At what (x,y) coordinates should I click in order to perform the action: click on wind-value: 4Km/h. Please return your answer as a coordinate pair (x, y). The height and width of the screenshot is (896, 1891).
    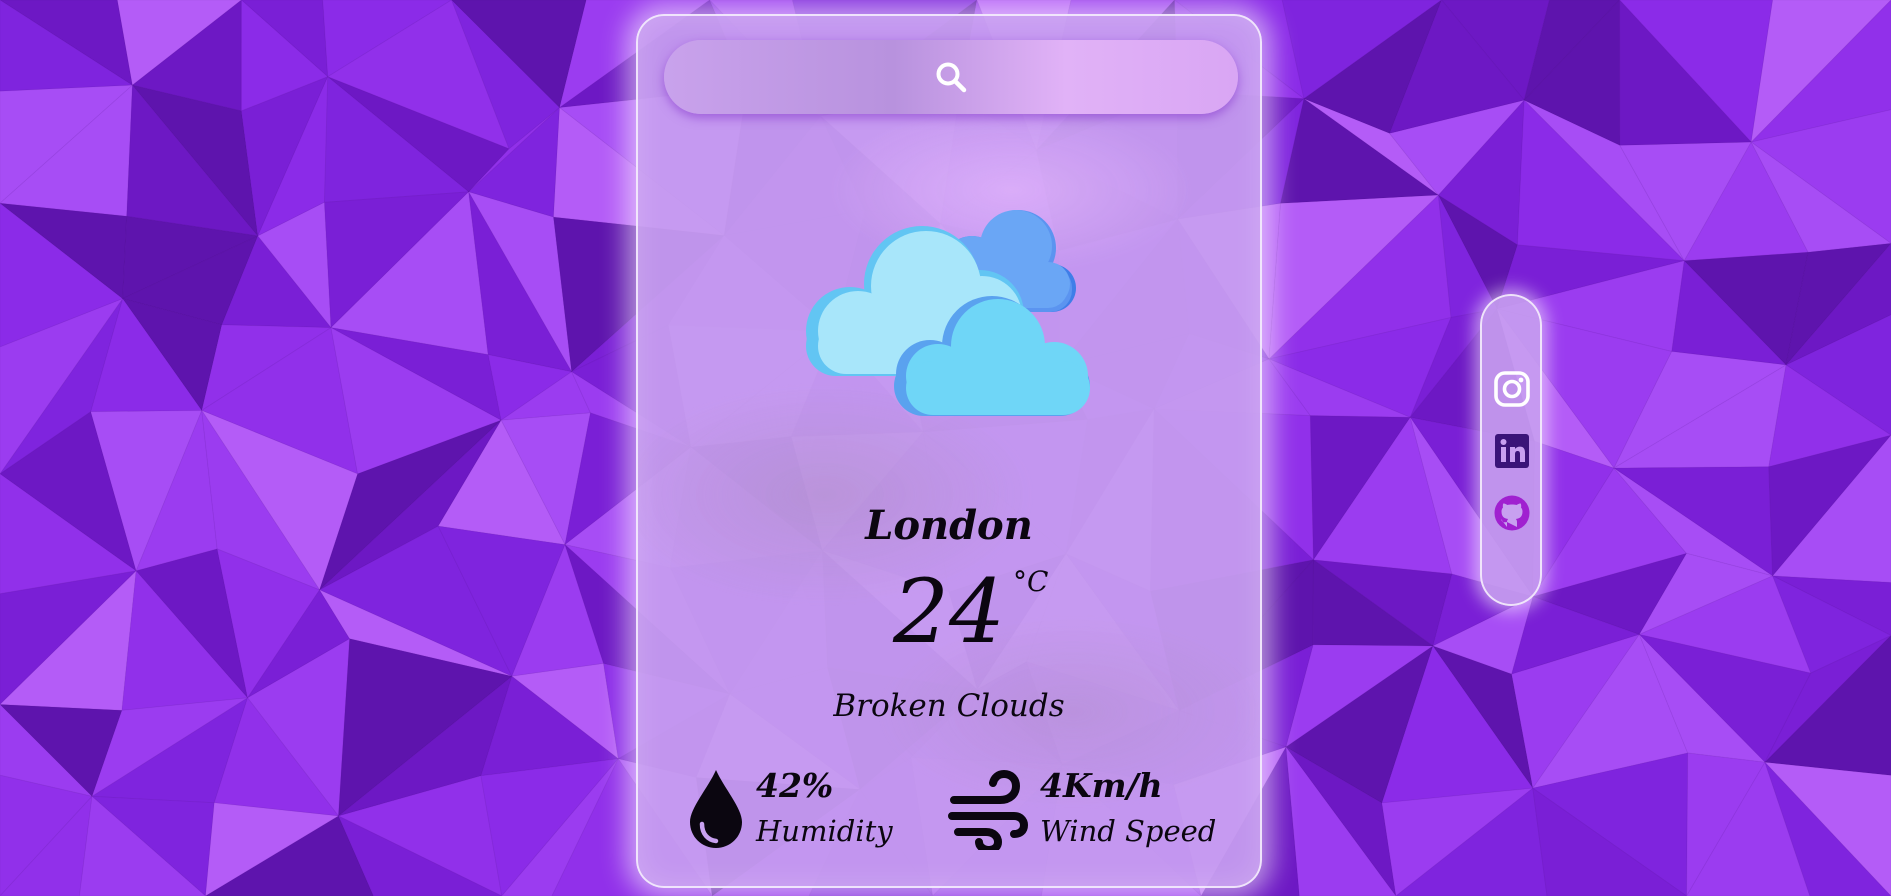
    Looking at the image, I should click on (1101, 785).